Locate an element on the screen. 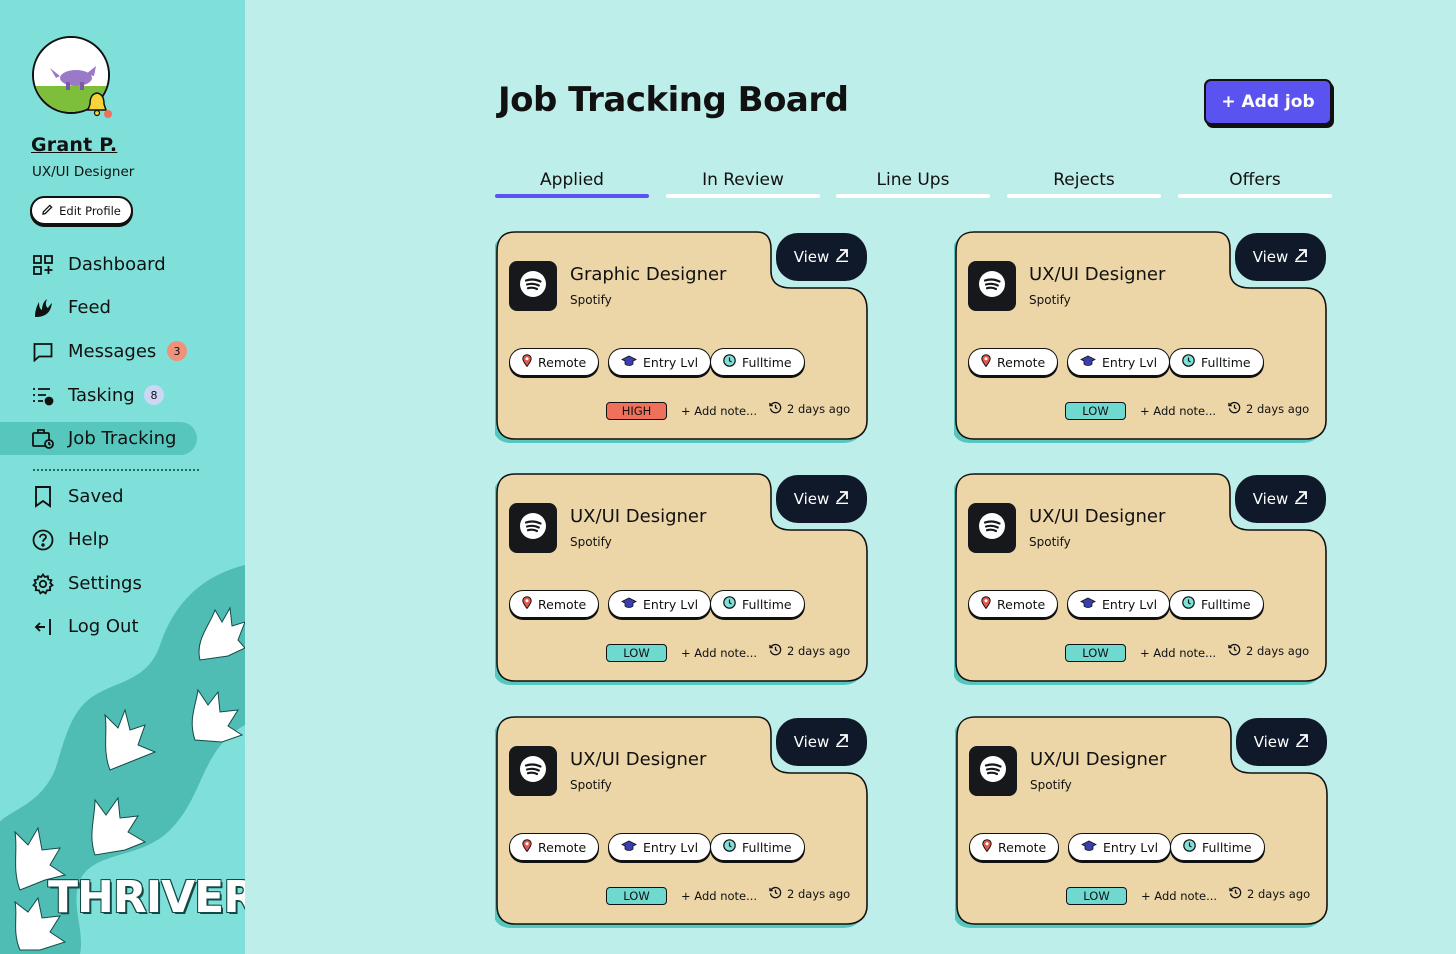 The image size is (1456, 954). tasking-count-badge: 8 is located at coordinates (154, 395).